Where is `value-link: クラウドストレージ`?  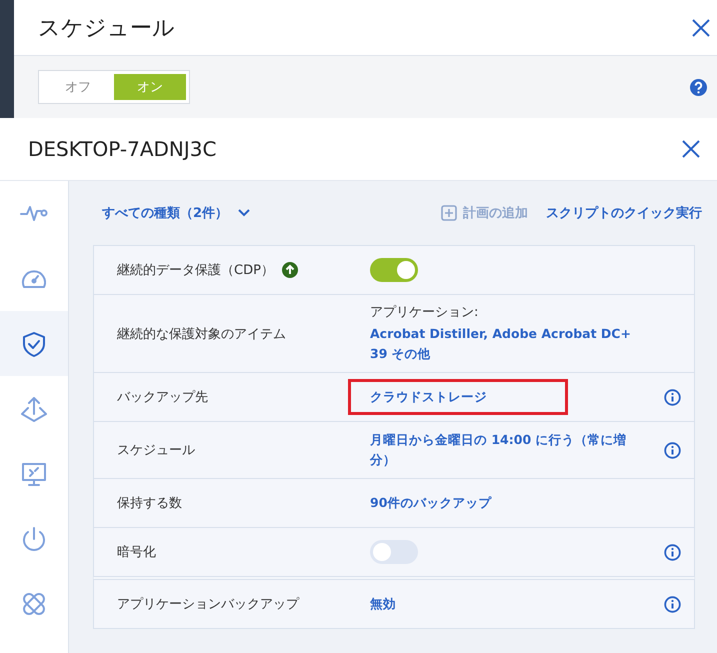
value-link: クラウドストレージ is located at coordinates (510, 397).